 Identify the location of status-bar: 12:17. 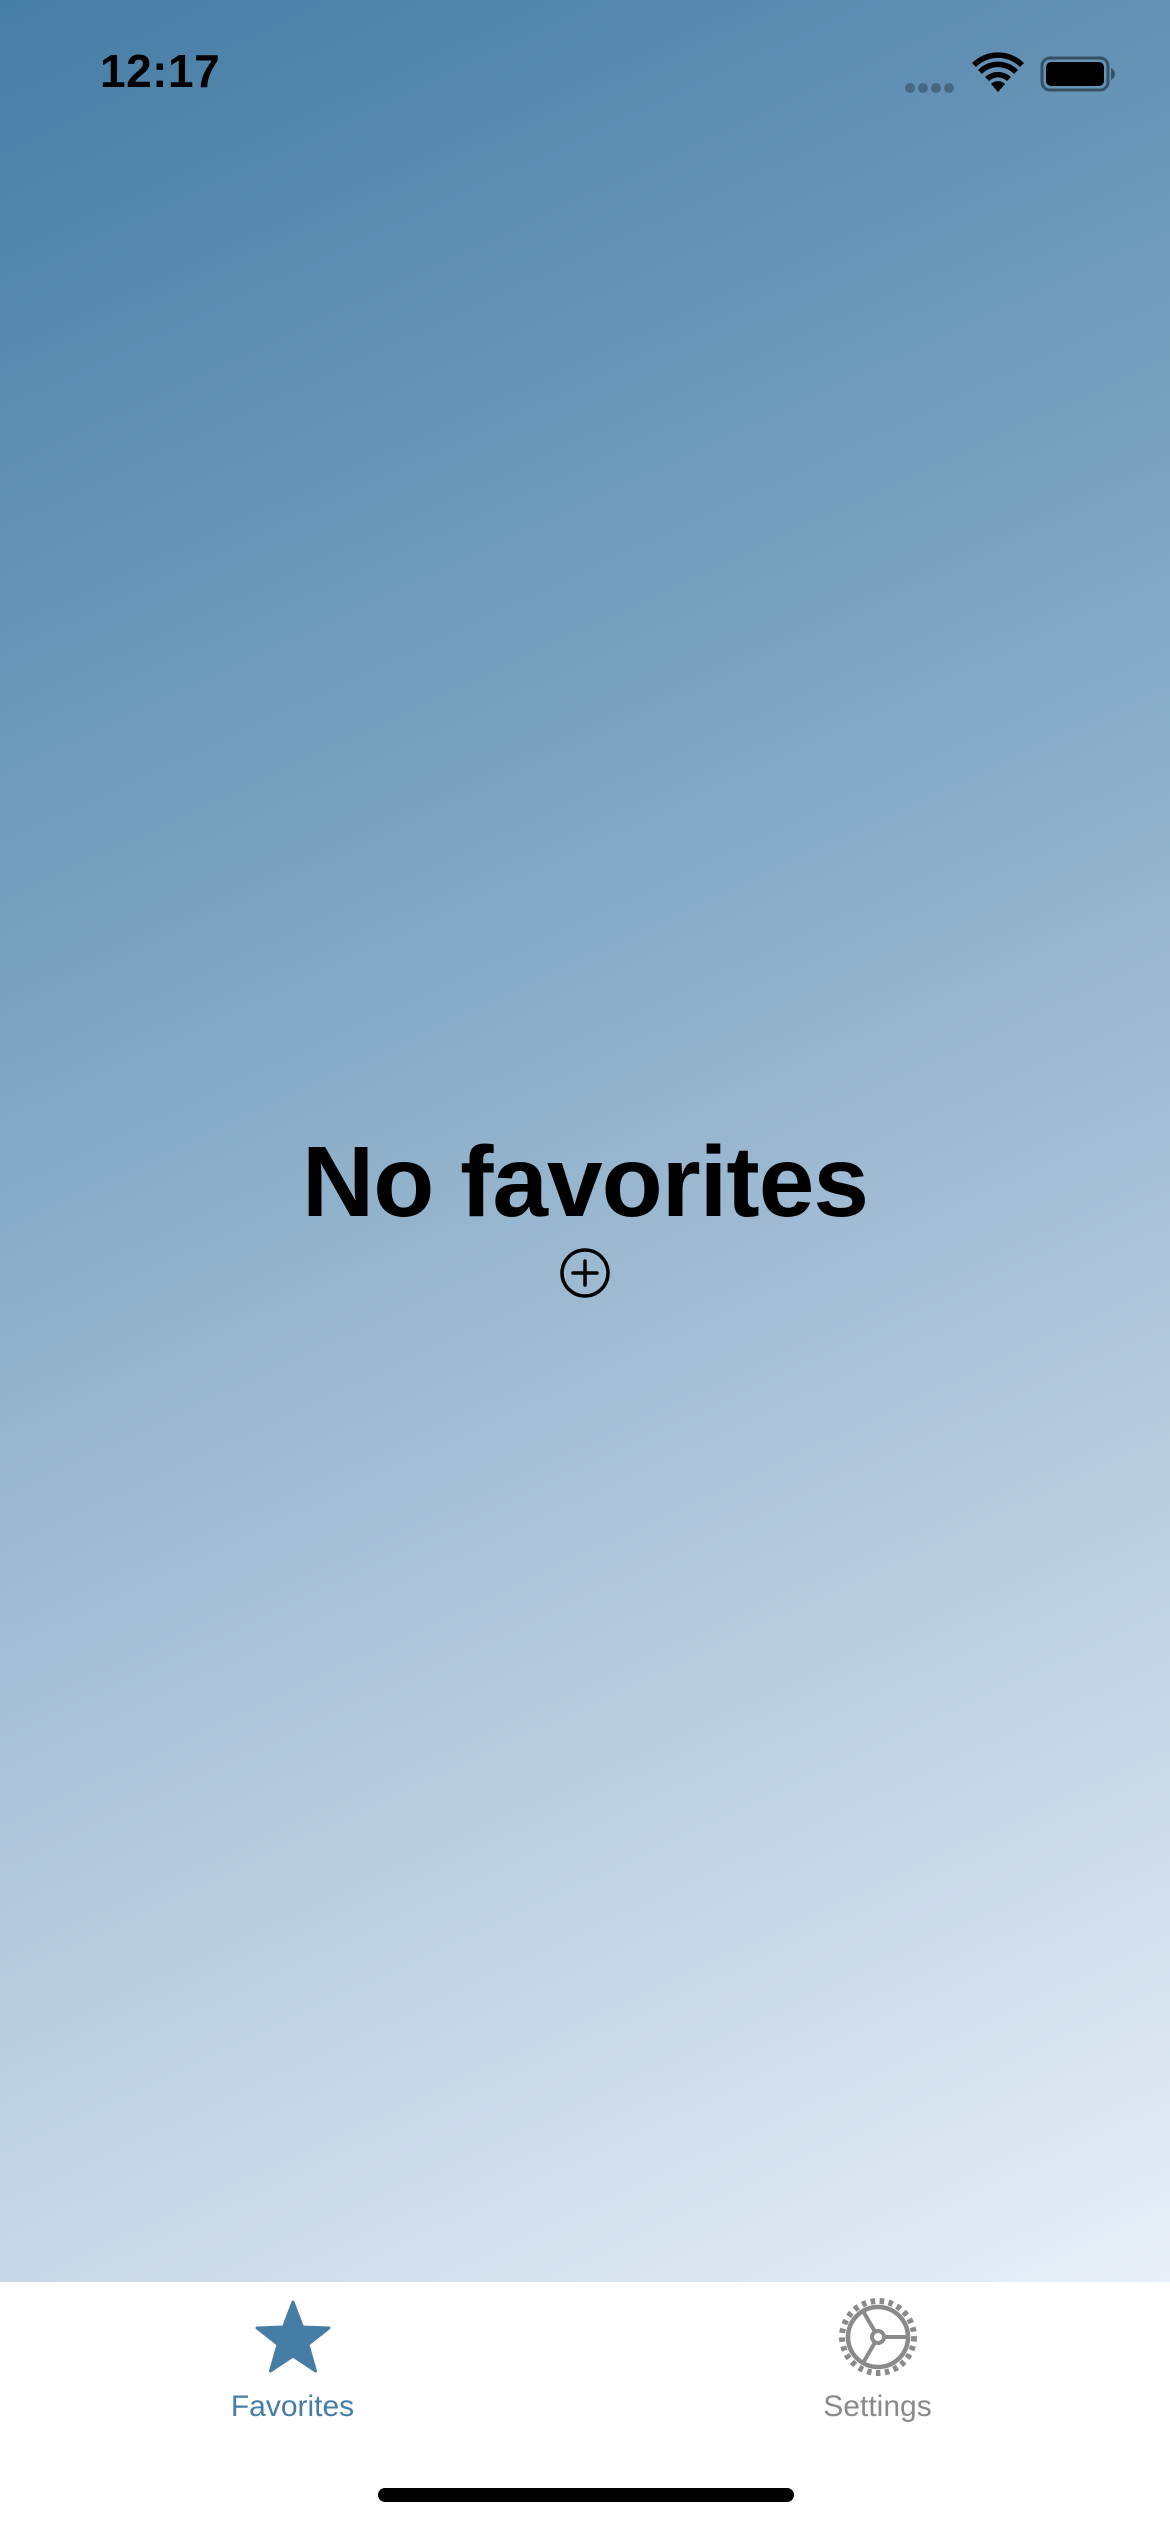
(585, 70).